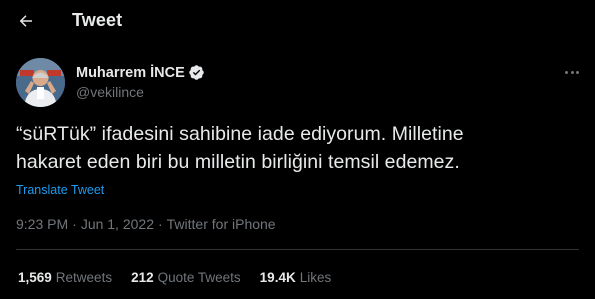 This screenshot has width=595, height=299. Describe the element at coordinates (277, 277) in the screenshot. I see `likes-count: 19.4K` at that location.